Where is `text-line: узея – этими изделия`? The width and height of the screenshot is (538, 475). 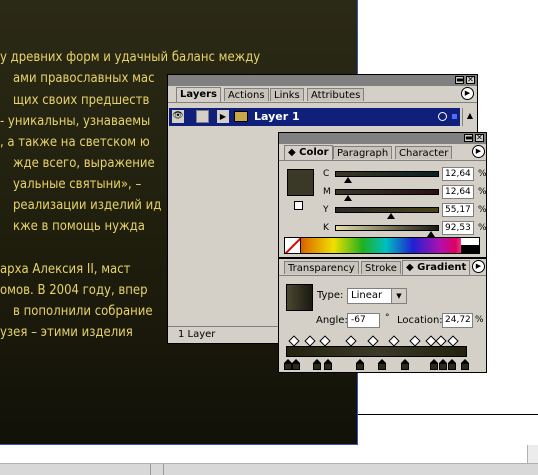 text-line: узея – этими изделия is located at coordinates (66, 332).